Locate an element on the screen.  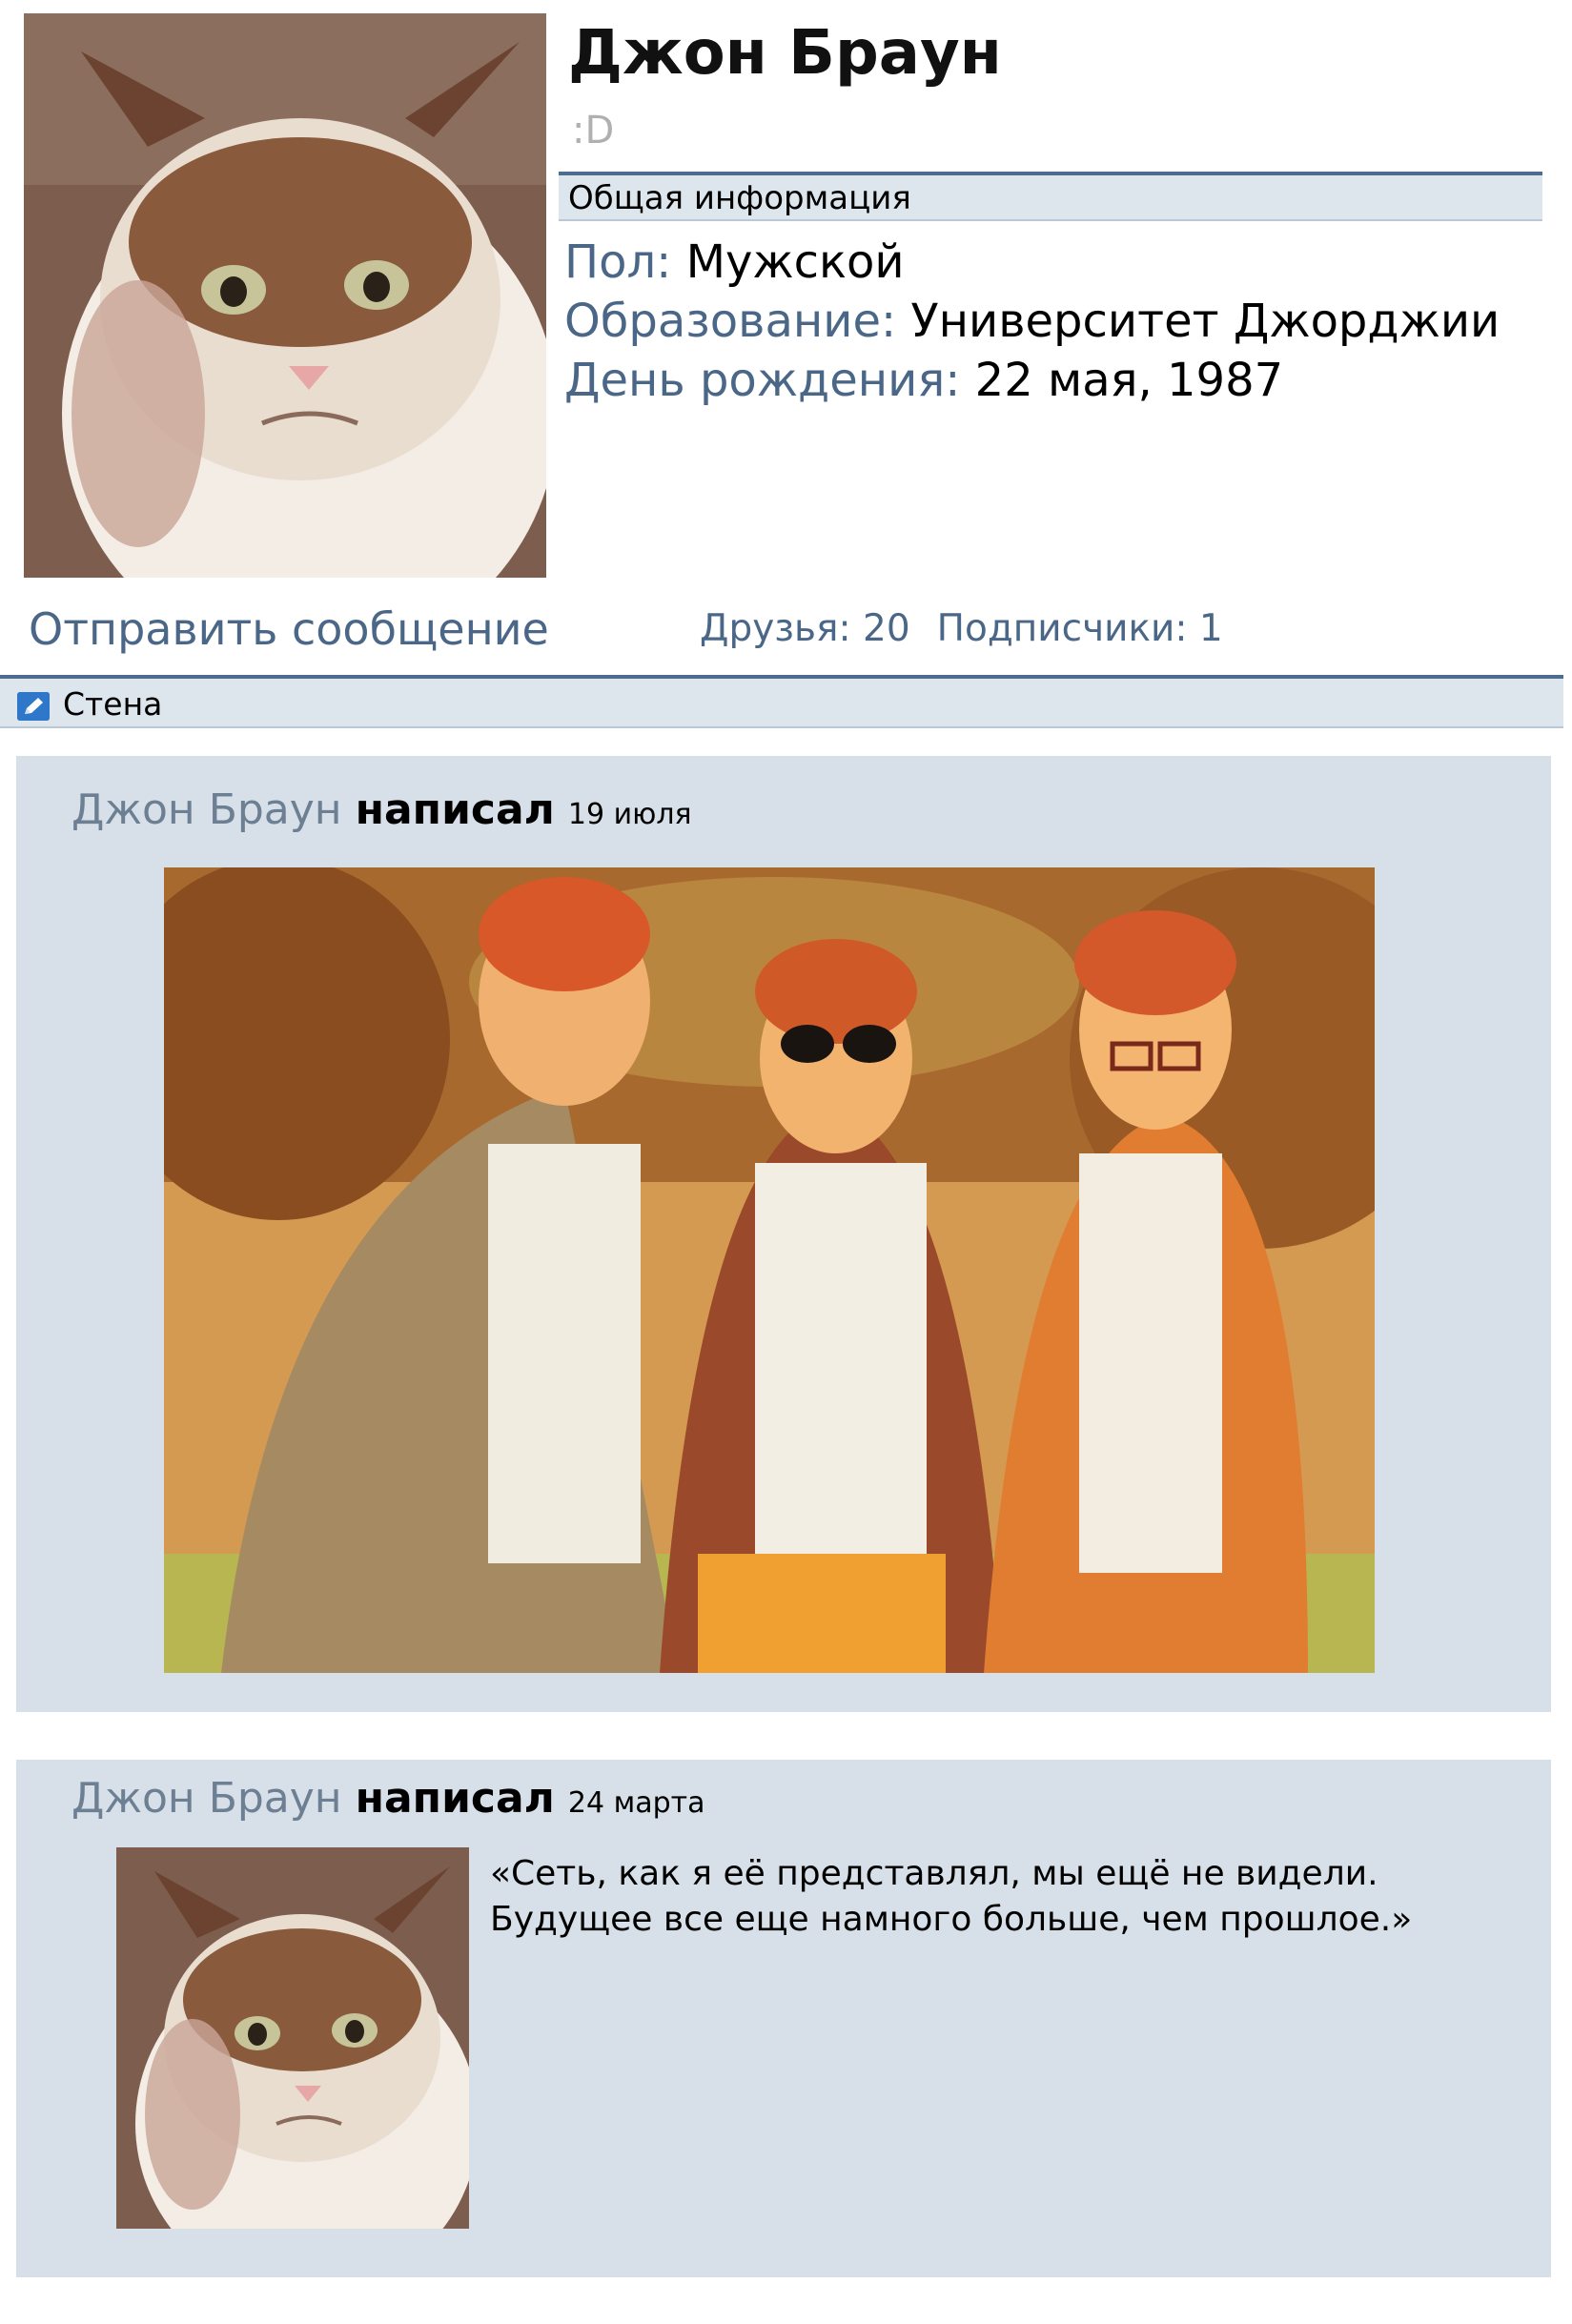
info-row-education: Образование: Университет Джорджии is located at coordinates (1032, 321).